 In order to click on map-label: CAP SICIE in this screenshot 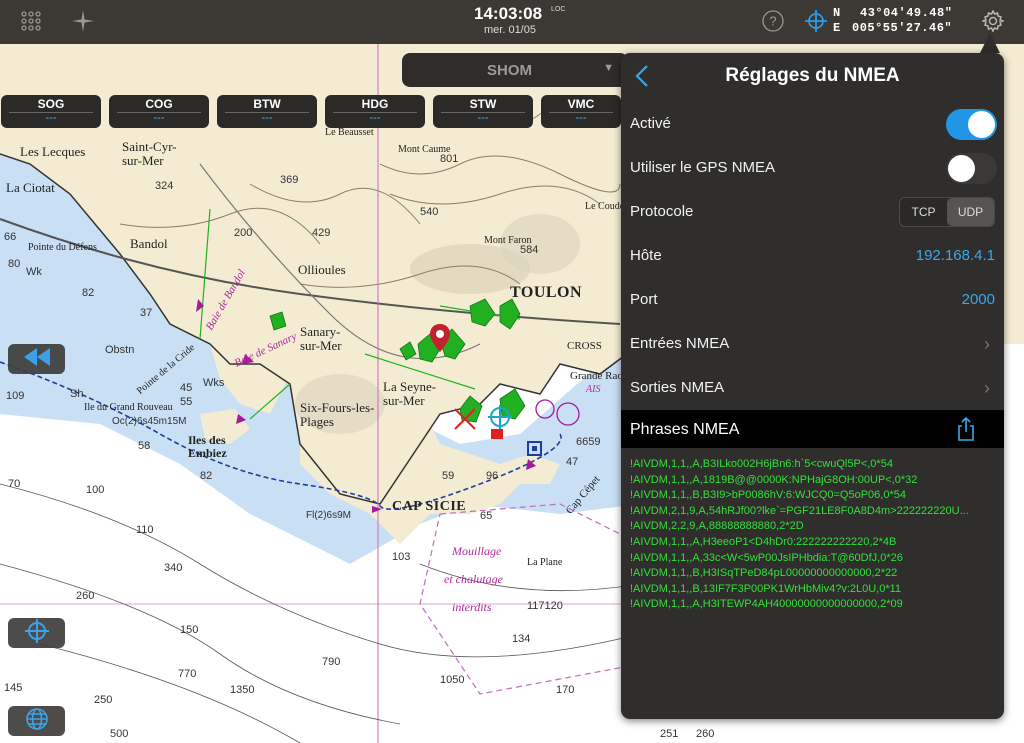, I will do `click(429, 506)`.